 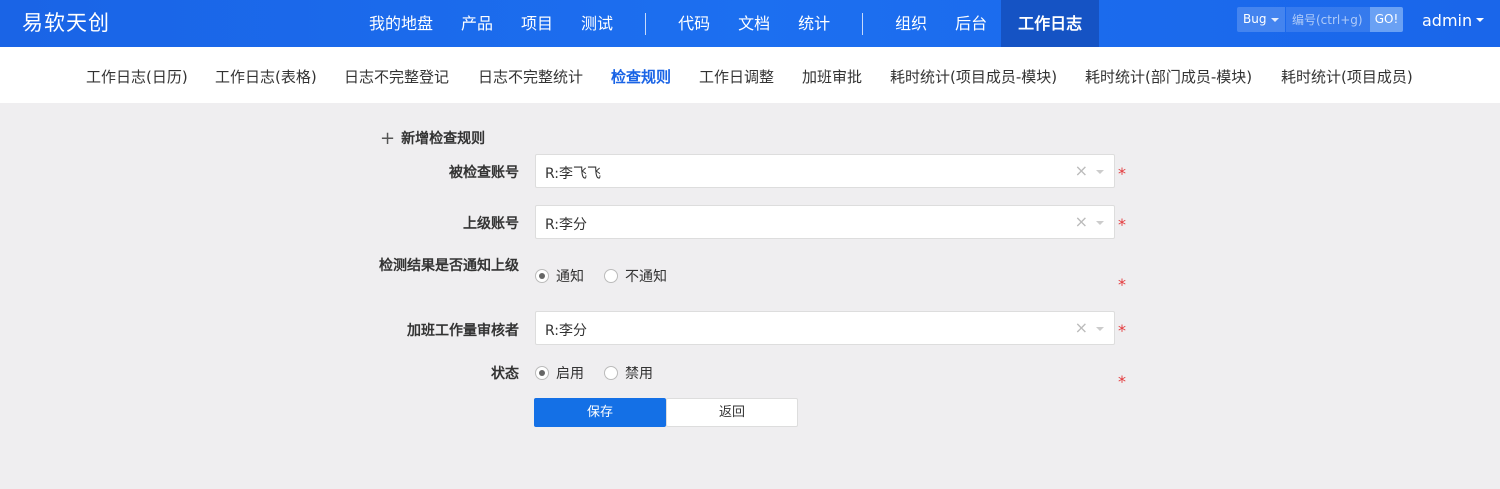 I want to click on form-title: + 新增检查规则, so click(x=433, y=138).